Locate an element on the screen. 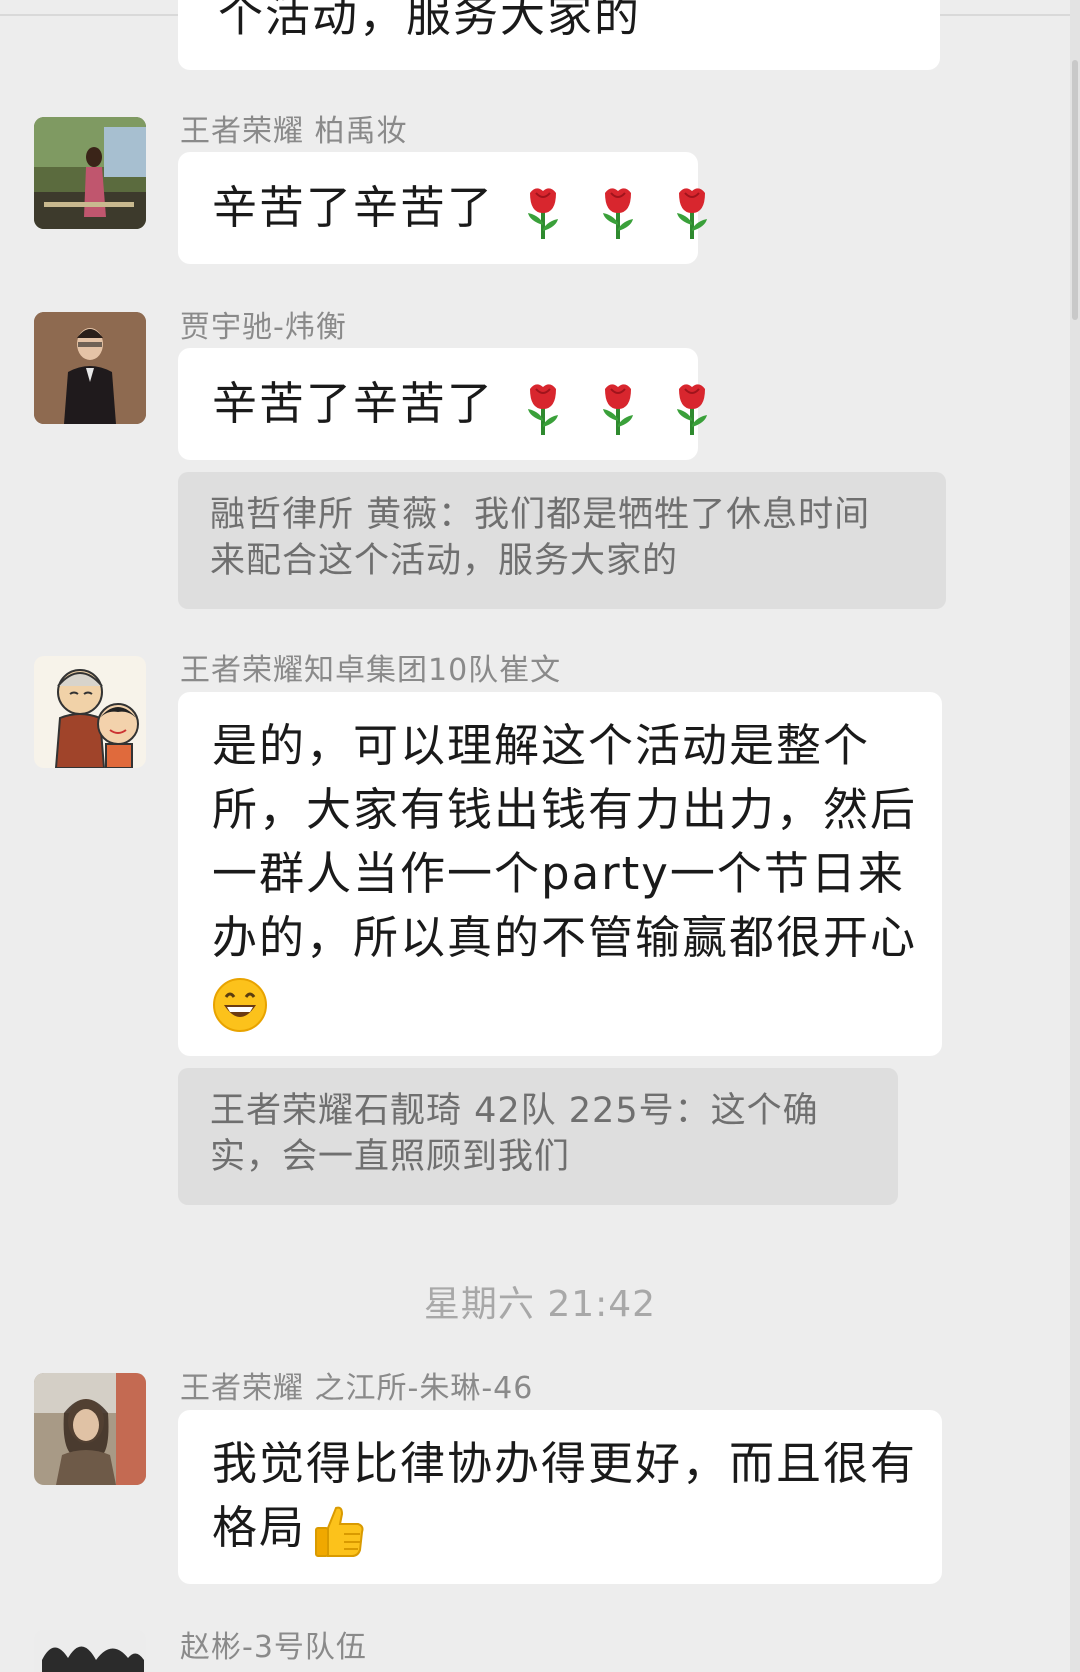  sender-name: 王者荣耀 柏禹妆 is located at coordinates (294, 131).